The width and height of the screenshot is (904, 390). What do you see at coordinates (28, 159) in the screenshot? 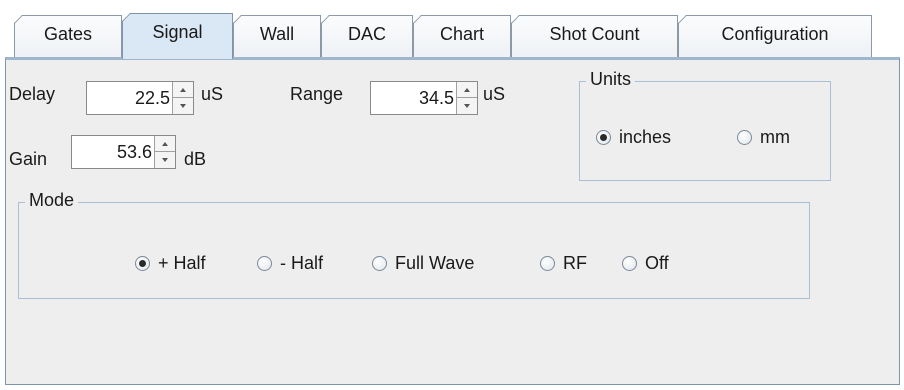
I see `gain-label: Gain` at bounding box center [28, 159].